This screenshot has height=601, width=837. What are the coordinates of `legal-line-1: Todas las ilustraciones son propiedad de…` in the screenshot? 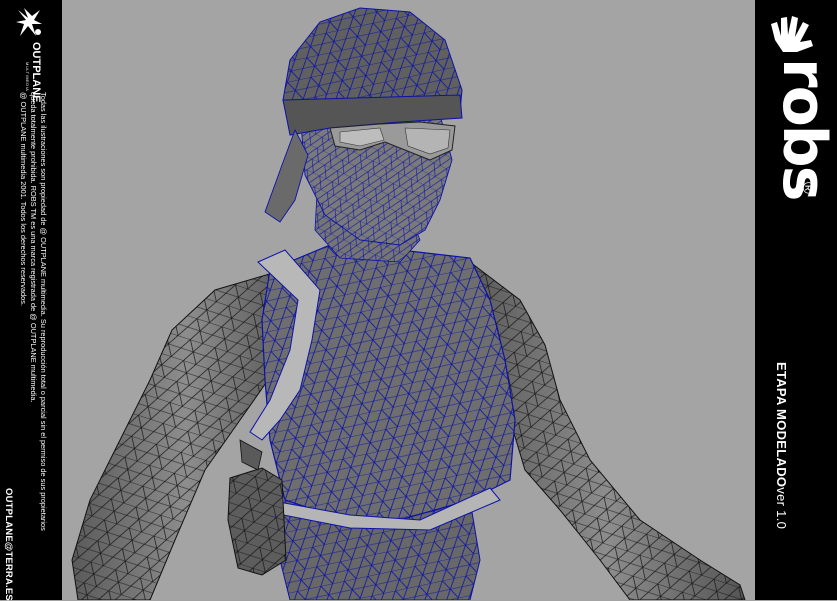 It's located at (43, 311).